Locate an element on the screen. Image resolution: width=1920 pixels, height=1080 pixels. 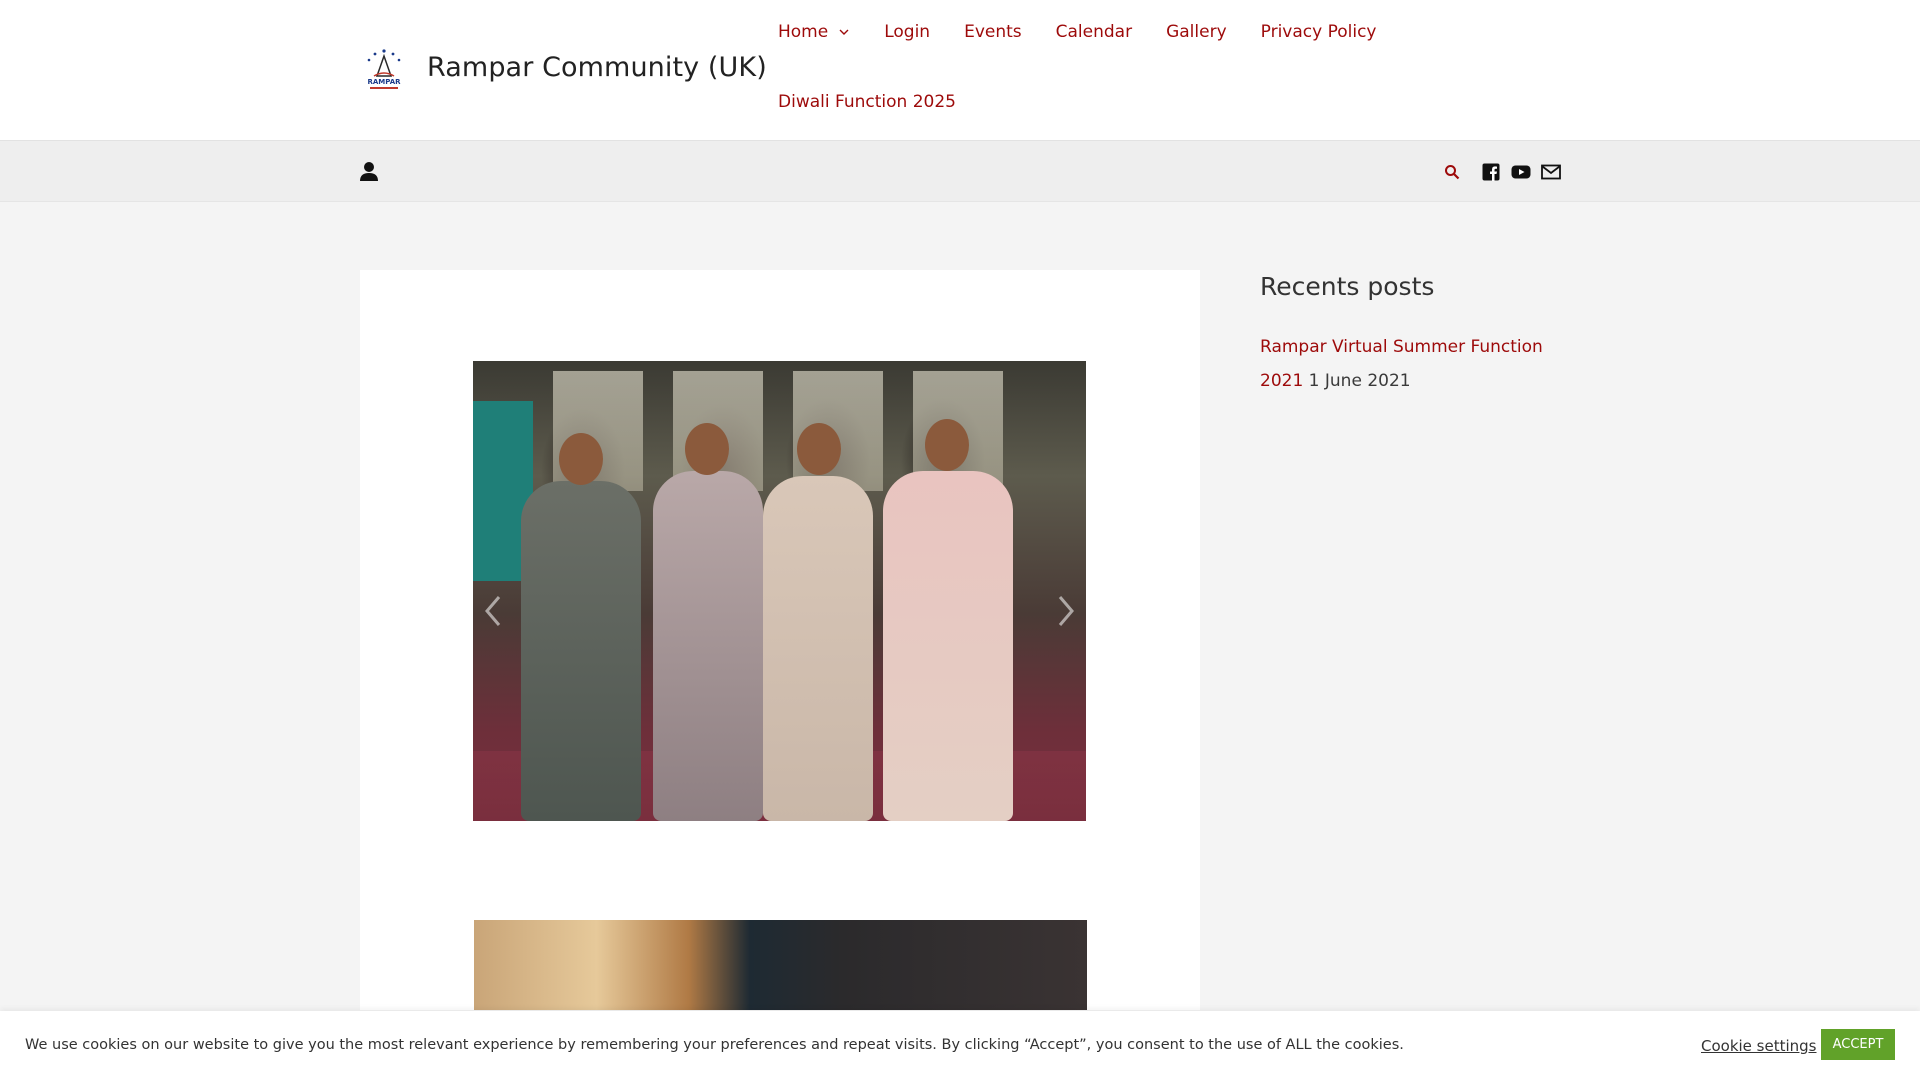
gallery-slide-image is located at coordinates (779, 591).